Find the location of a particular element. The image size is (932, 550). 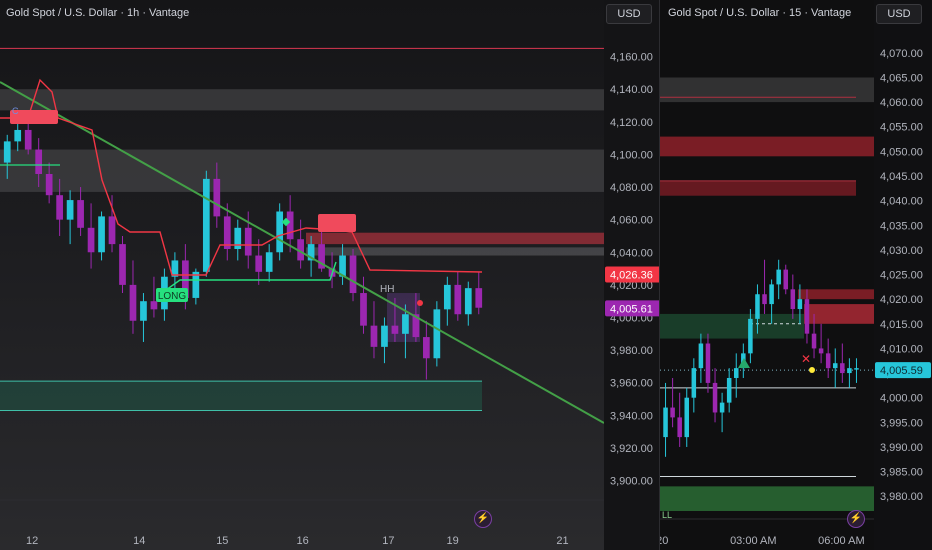

y-tick-label: 3,940.00 is located at coordinates (631, 416).